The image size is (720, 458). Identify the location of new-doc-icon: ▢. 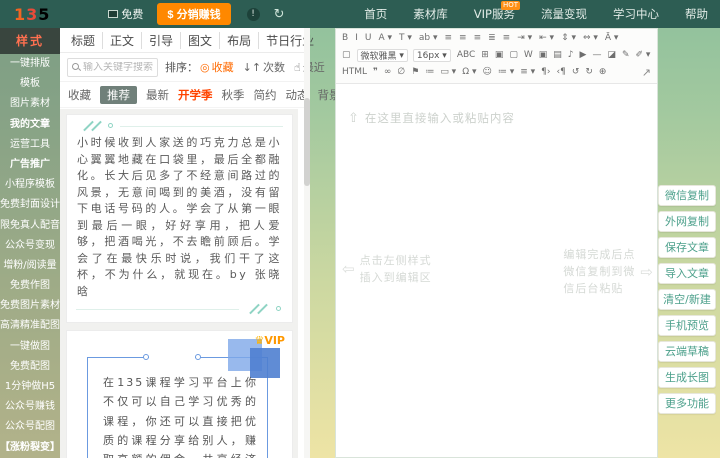
(346, 55).